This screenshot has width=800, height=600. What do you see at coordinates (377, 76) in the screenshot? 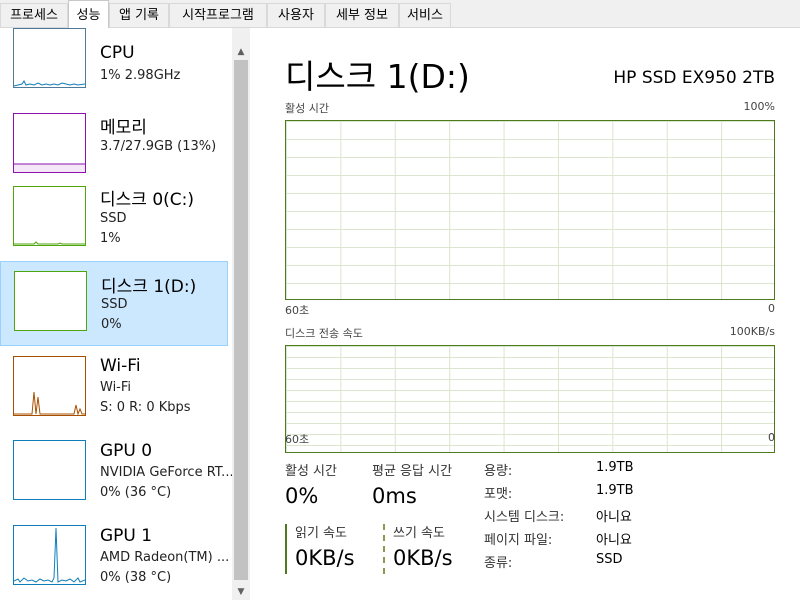
I see `page-title: 디스크 1(D:)` at bounding box center [377, 76].